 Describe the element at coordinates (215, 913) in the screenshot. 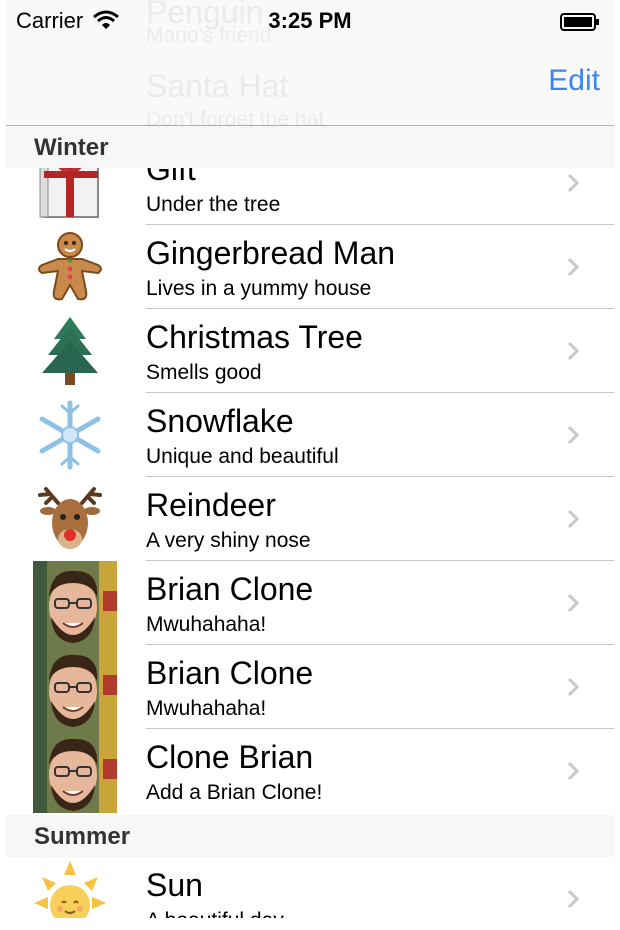

I see `row-subtitle: A beautiful day` at that location.